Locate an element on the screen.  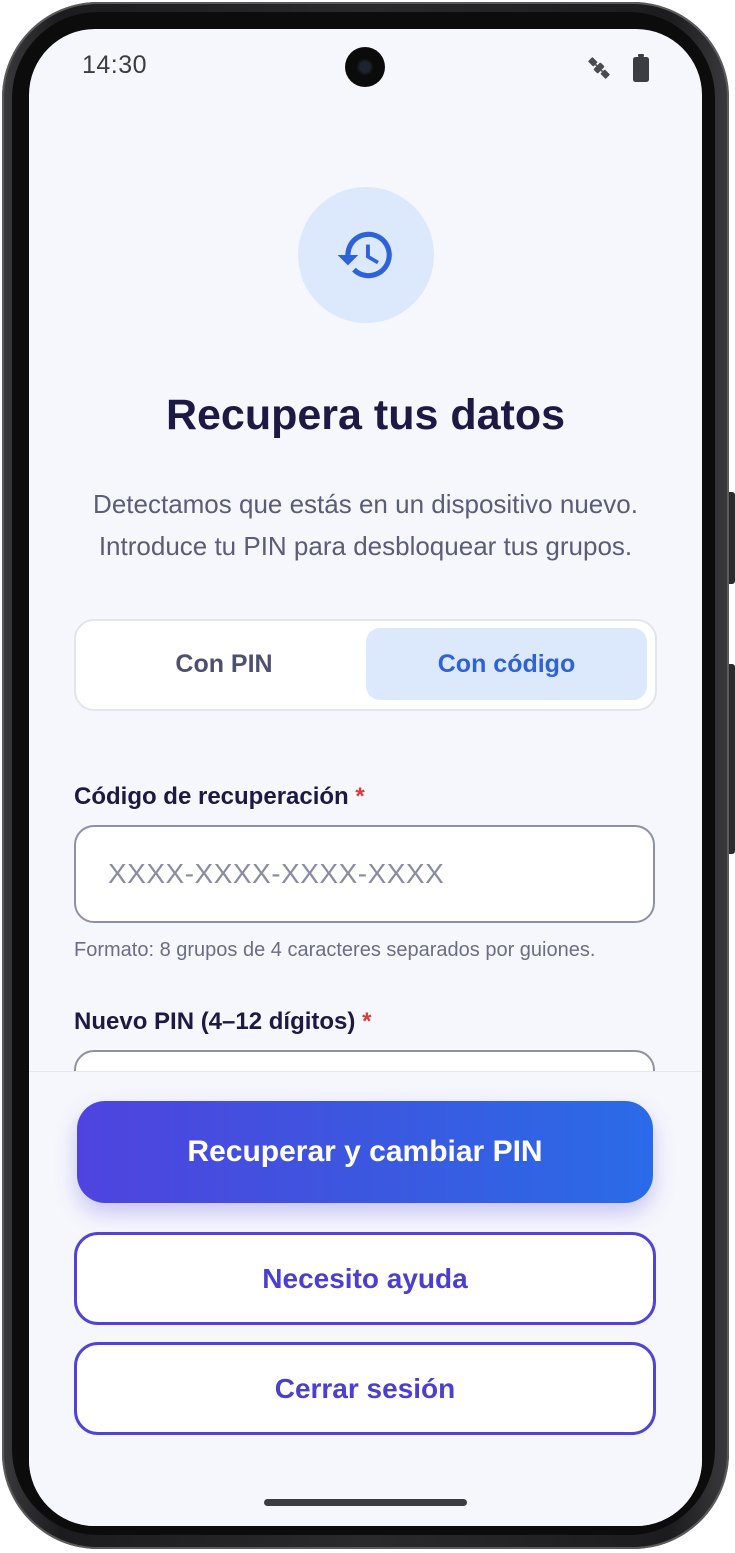
front-camera is located at coordinates (365, 67).